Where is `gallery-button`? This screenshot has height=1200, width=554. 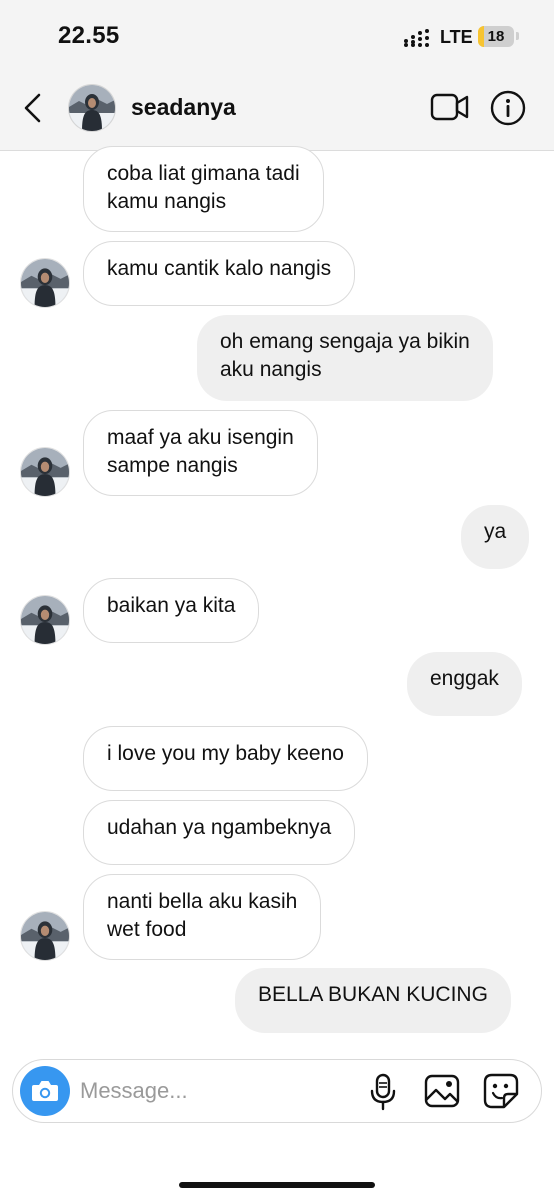
gallery-button is located at coordinates (442, 1091).